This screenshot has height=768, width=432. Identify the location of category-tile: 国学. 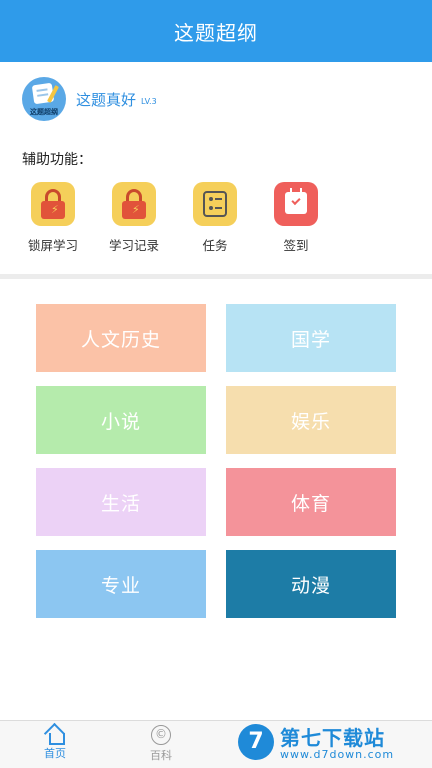
(311, 338).